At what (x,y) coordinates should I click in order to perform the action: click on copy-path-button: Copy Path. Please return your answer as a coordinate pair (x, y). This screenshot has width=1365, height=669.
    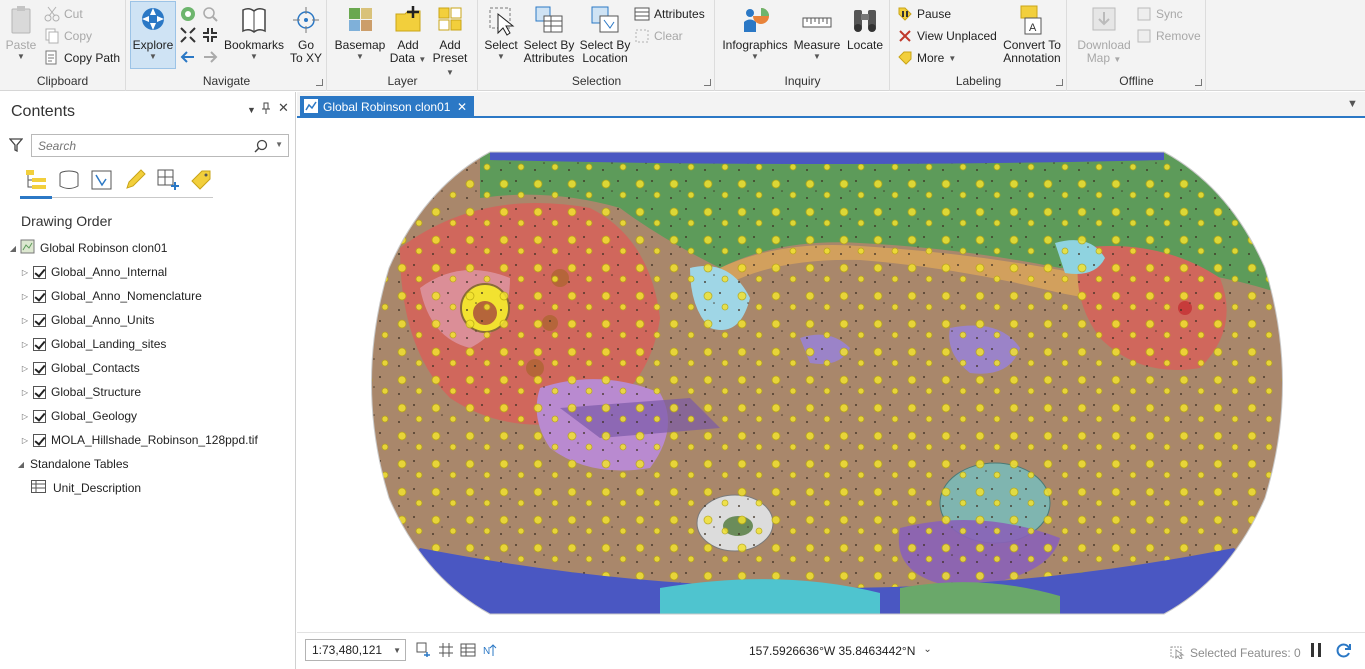
    Looking at the image, I should click on (82, 58).